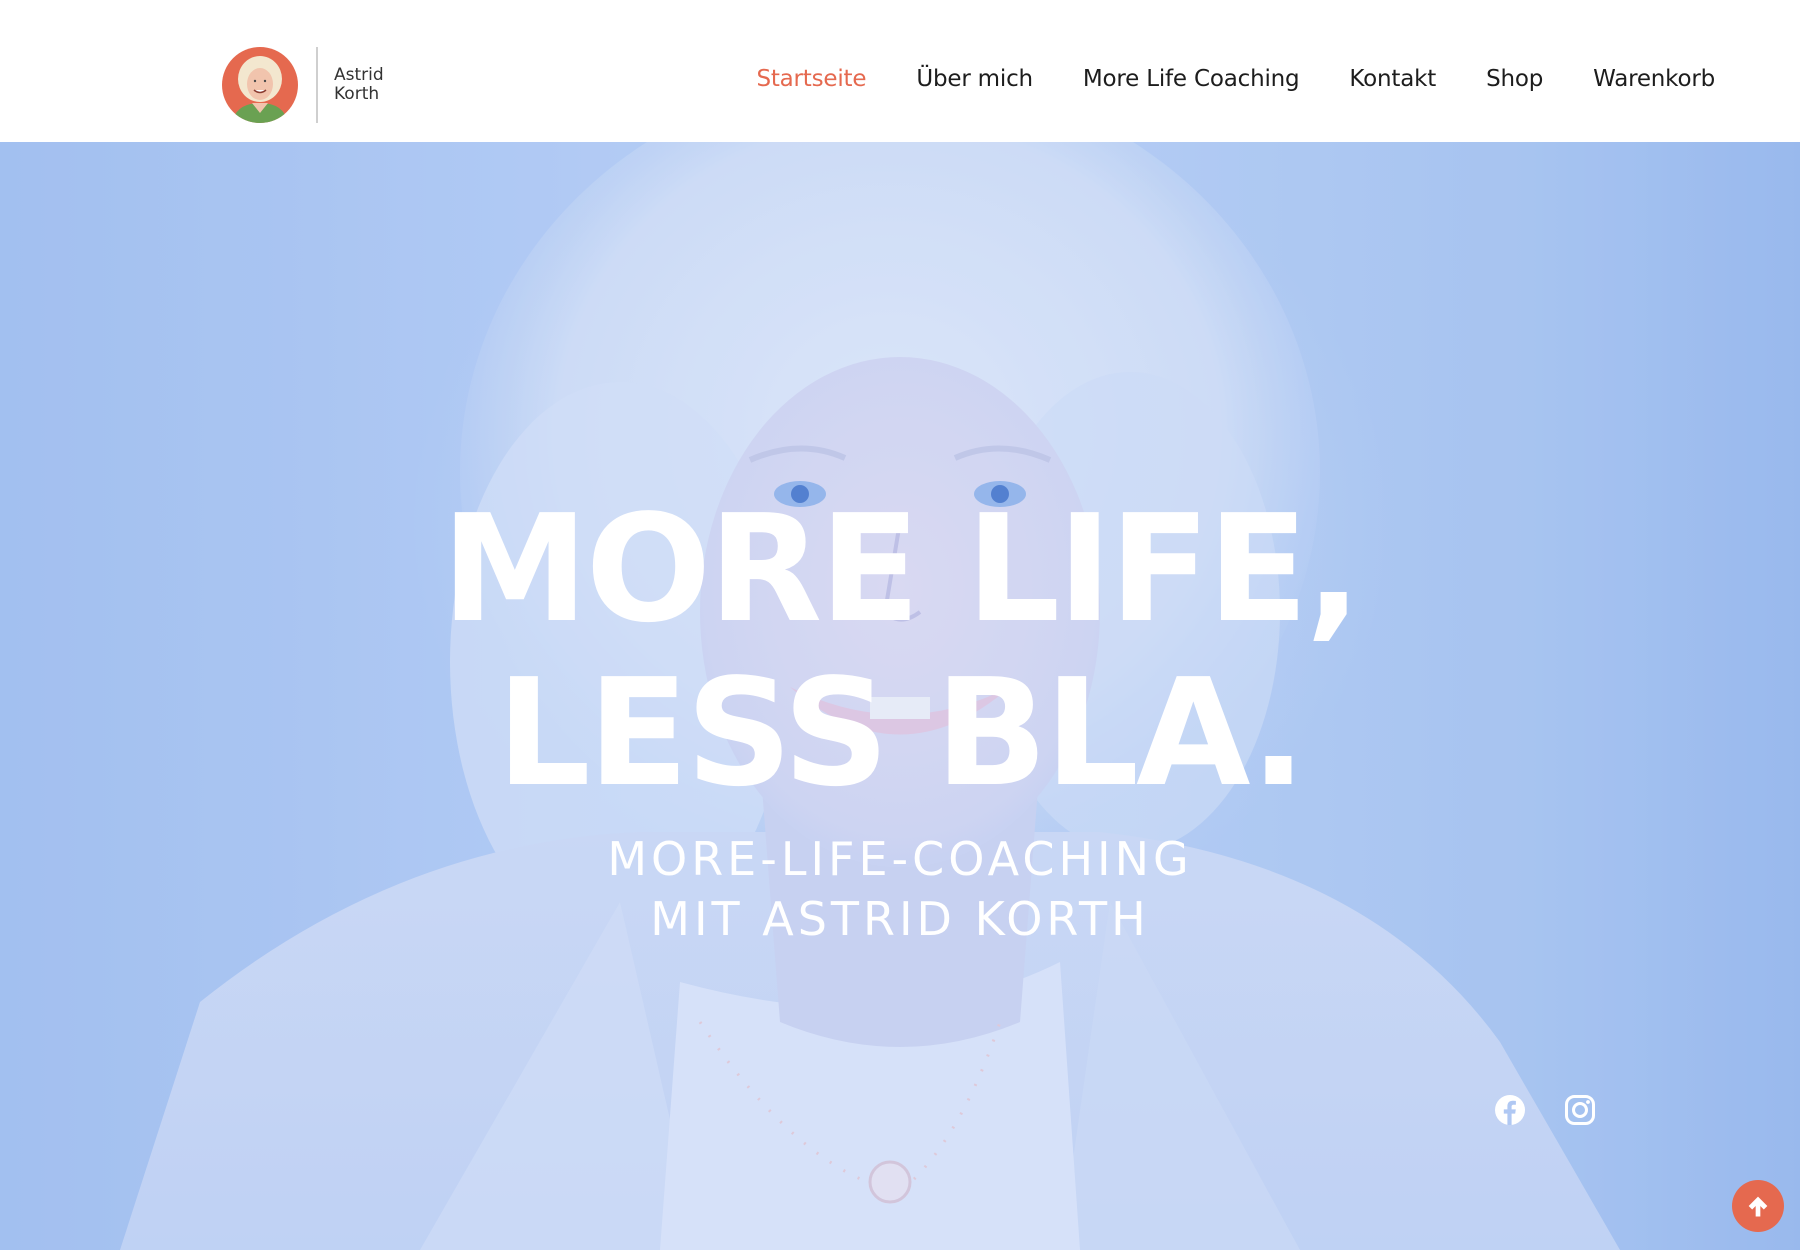 Image resolution: width=1800 pixels, height=1250 pixels. I want to click on hero-subtitle: MORE-LIFE-COACHING MIT ASTRID KORTH, so click(900, 889).